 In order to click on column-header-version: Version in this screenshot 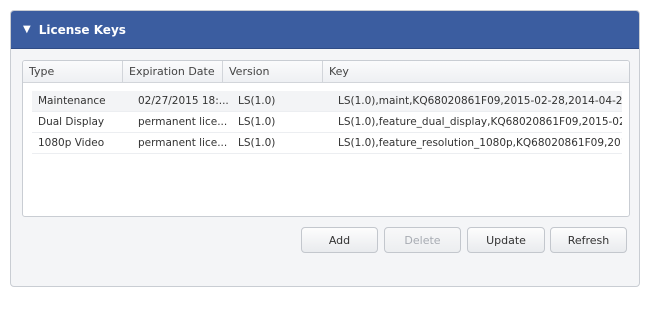, I will do `click(273, 71)`.